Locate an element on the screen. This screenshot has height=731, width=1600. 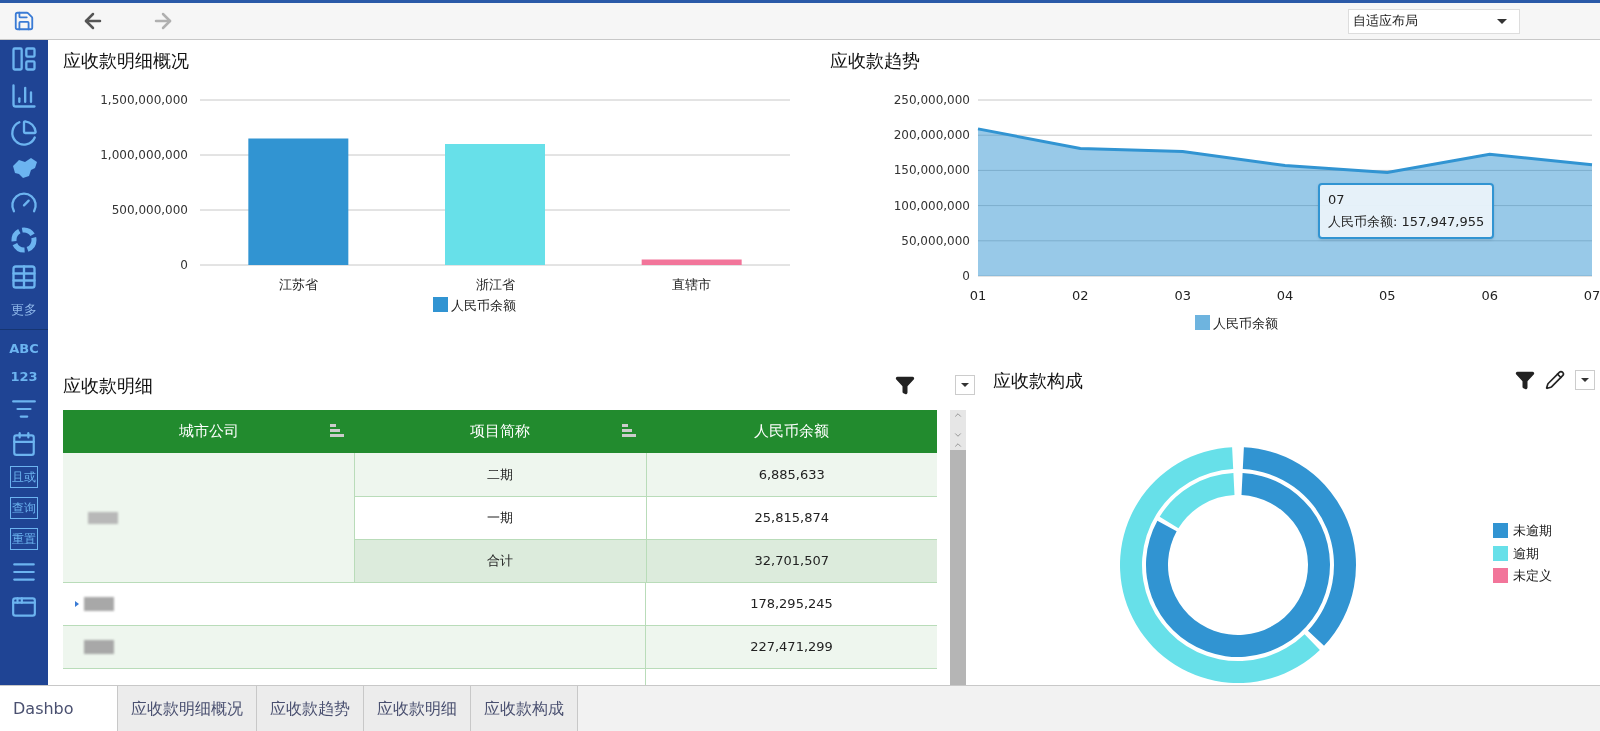
axis-label: 05 is located at coordinates (1387, 295).